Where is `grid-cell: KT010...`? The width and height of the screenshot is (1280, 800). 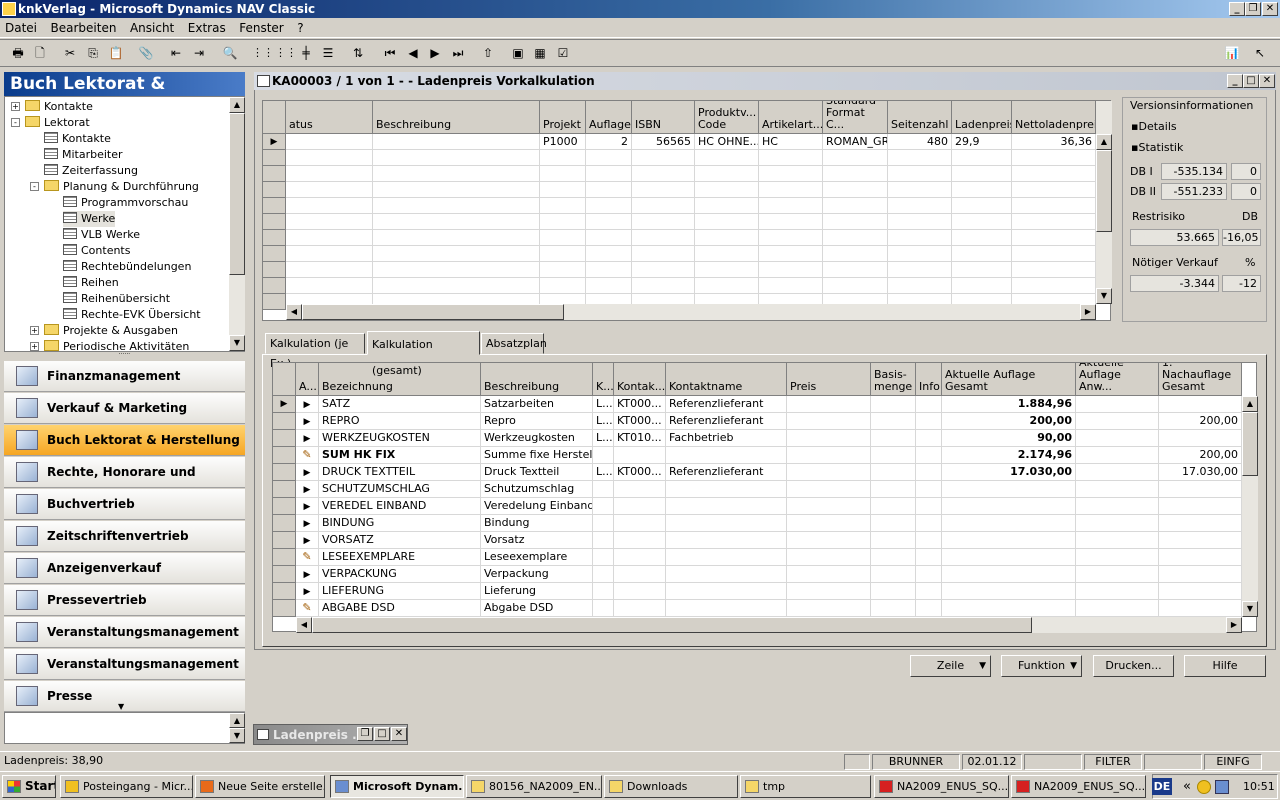 grid-cell: KT010... is located at coordinates (640, 438).